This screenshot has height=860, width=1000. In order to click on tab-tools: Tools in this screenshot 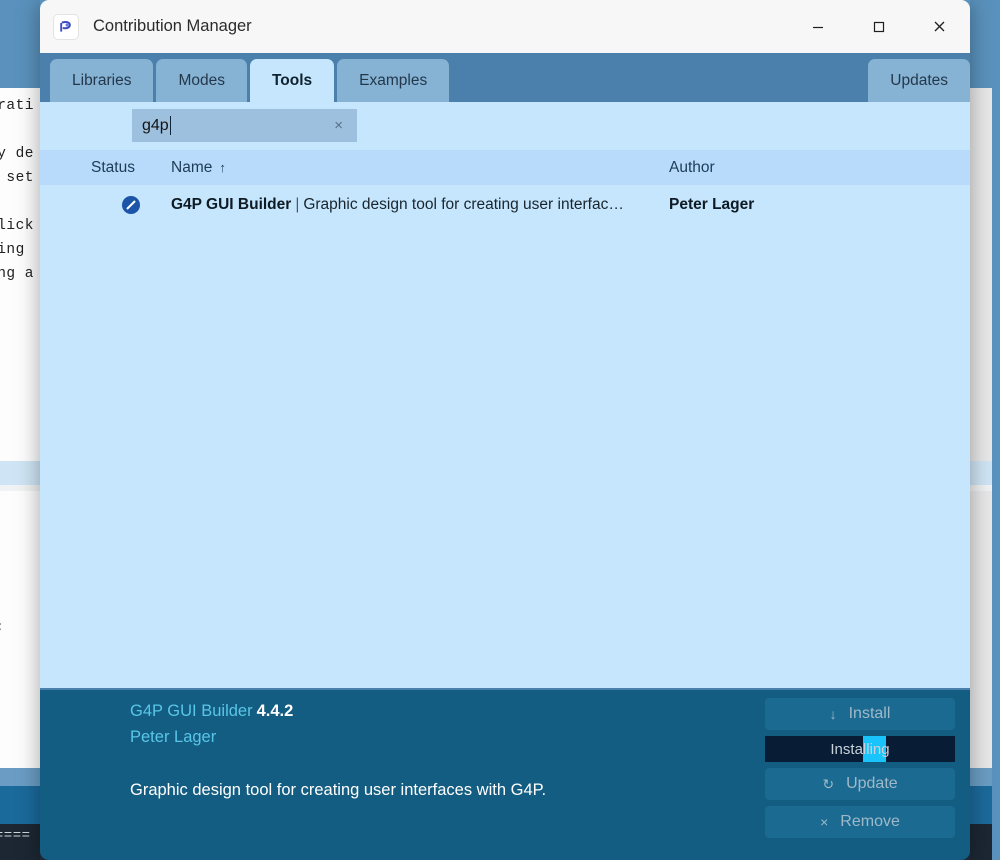, I will do `click(292, 80)`.